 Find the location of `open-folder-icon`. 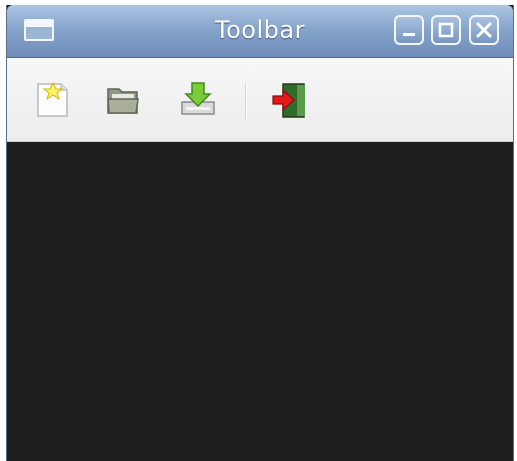

open-folder-icon is located at coordinates (123, 101).